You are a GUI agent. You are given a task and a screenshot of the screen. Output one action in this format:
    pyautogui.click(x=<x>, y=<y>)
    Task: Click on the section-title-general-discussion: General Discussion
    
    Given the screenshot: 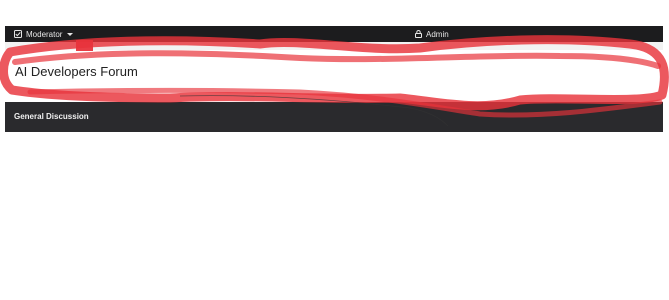 What is the action you would take?
    pyautogui.click(x=51, y=116)
    